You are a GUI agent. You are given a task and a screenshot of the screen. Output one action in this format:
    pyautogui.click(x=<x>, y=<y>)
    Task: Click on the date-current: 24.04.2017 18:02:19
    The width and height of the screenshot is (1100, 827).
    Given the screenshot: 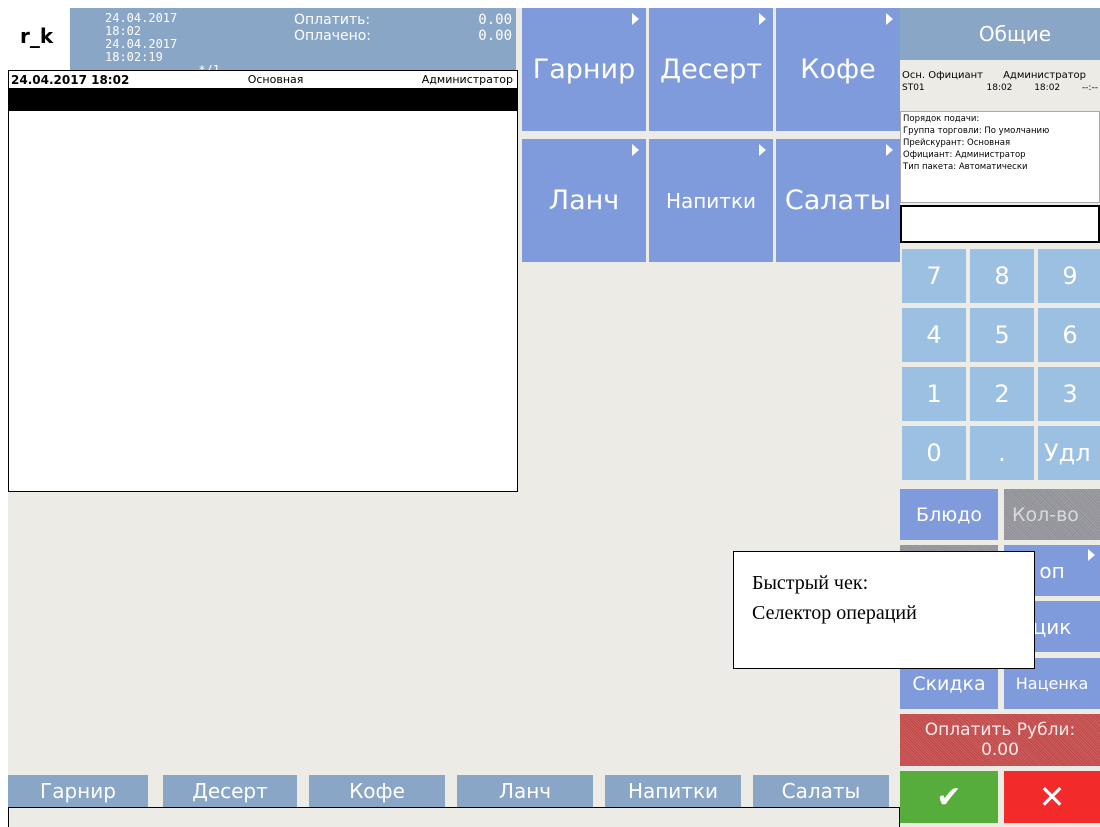 What is the action you would take?
    pyautogui.click(x=141, y=50)
    